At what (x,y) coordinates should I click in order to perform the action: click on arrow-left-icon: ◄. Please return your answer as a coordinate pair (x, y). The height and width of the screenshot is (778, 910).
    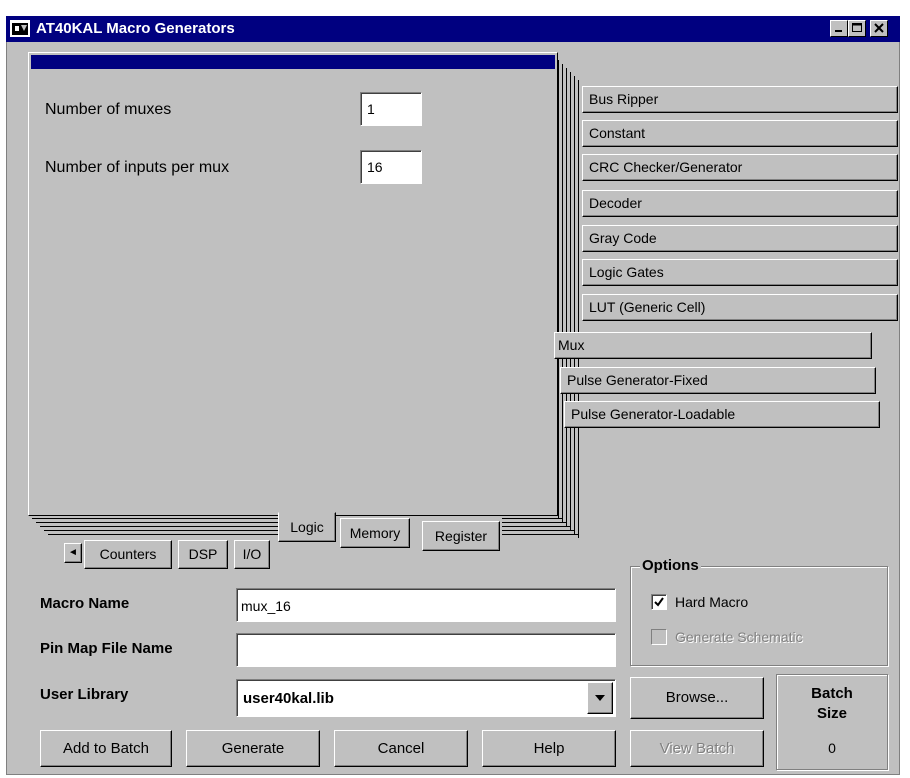
    Looking at the image, I should click on (73, 552).